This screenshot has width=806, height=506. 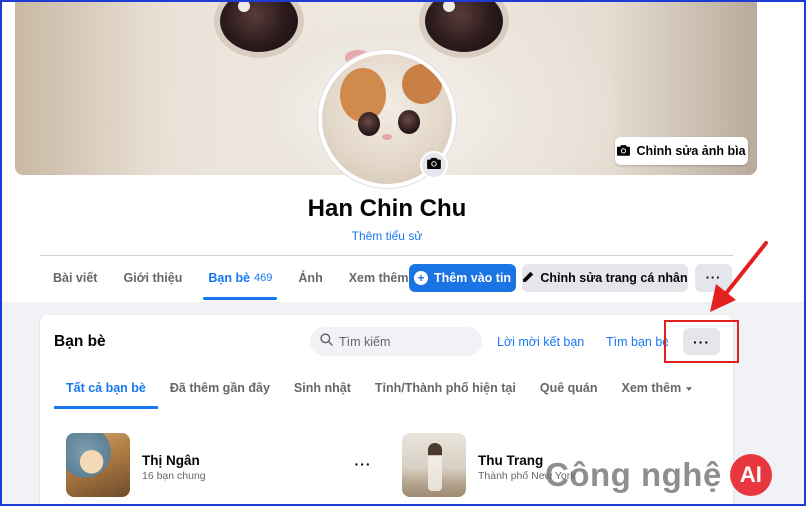 What do you see at coordinates (152, 278) in the screenshot?
I see `tab-about: Giới thiệu` at bounding box center [152, 278].